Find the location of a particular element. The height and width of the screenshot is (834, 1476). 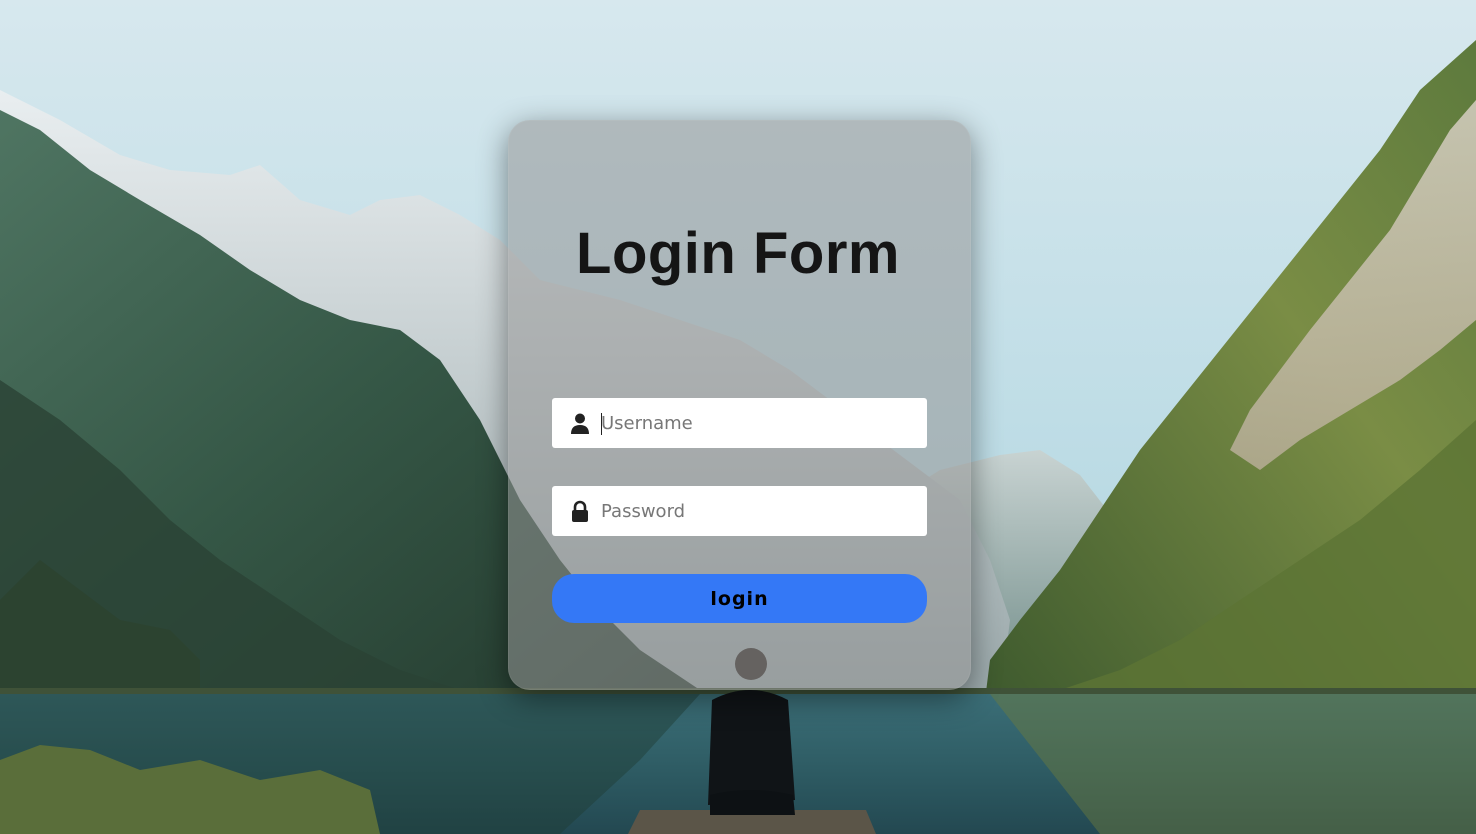

text-caret is located at coordinates (601, 424).